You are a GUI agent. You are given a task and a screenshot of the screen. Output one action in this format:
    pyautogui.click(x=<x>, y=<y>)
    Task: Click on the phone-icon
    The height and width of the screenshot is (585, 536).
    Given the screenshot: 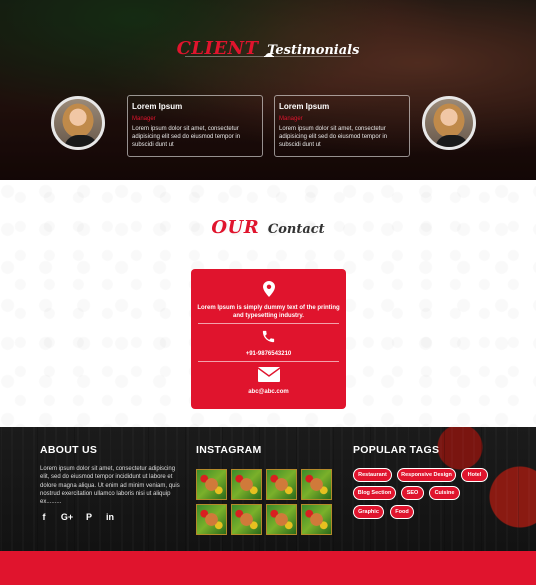 What is the action you would take?
    pyautogui.click(x=268, y=336)
    